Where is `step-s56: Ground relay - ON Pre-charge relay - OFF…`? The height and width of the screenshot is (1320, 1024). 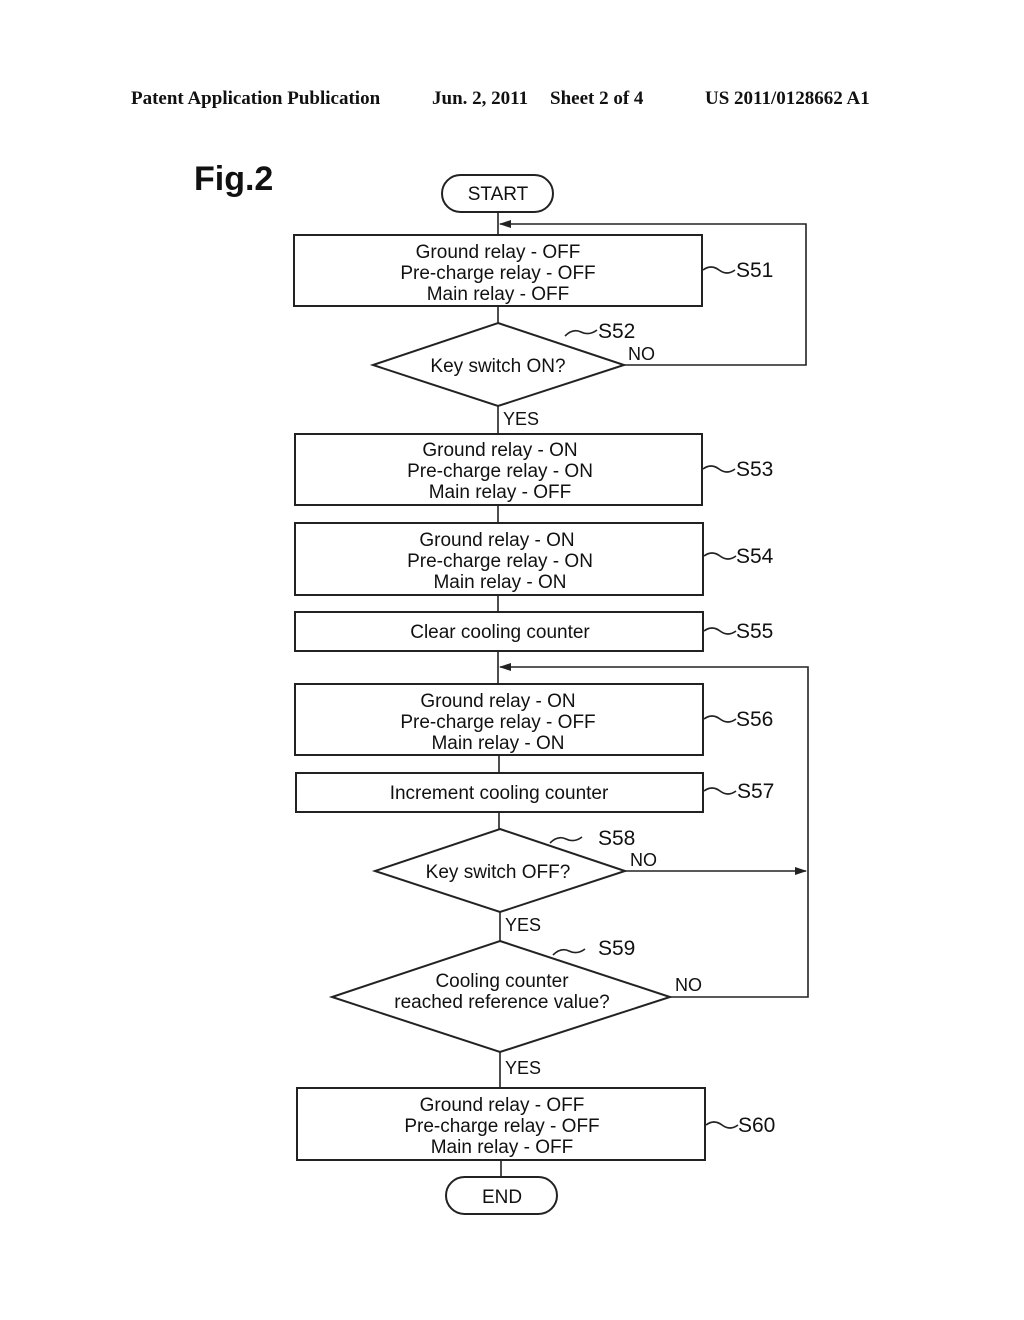
step-s56: Ground relay - ON Pre-charge relay - OFF… is located at coordinates (499, 719).